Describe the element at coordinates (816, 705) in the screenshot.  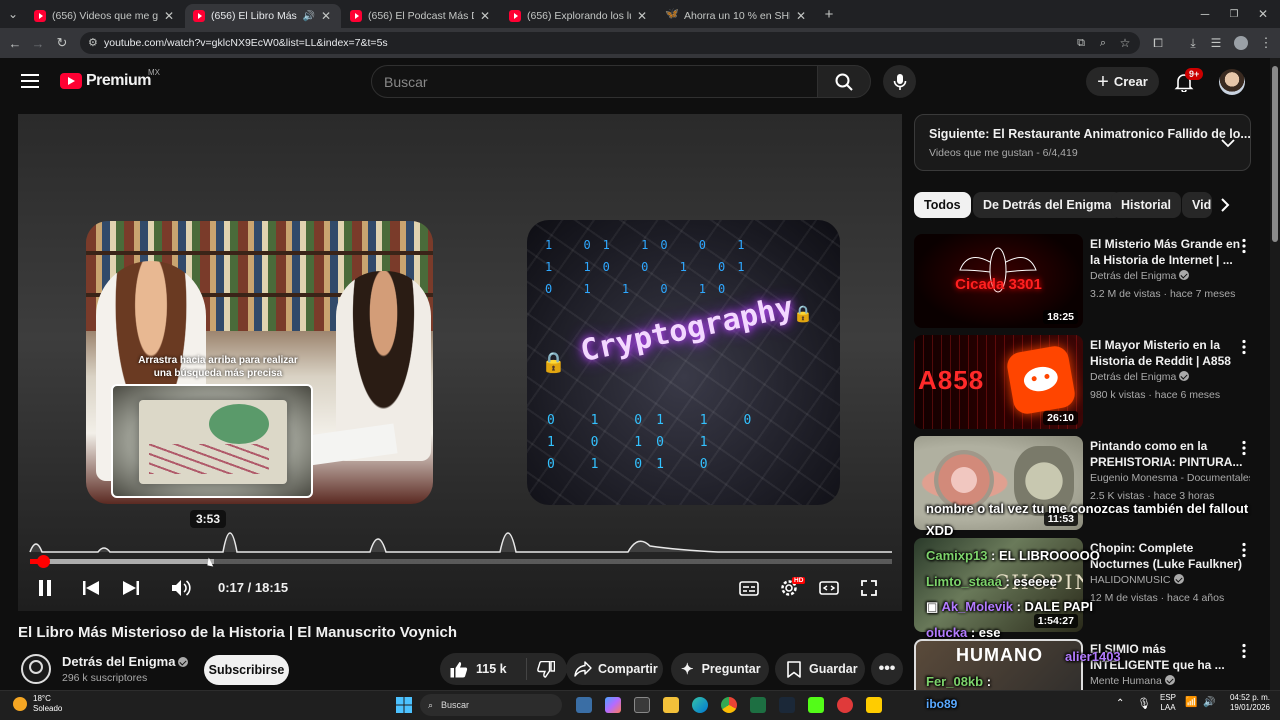
I see `kick-icon` at that location.